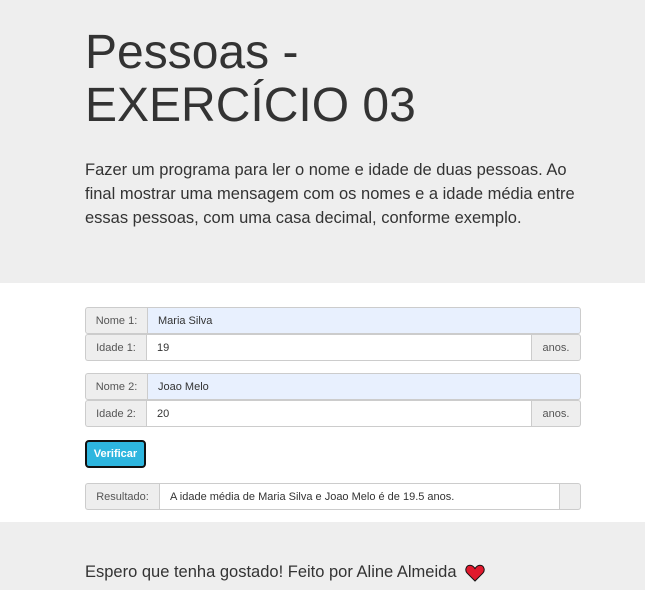 The image size is (645, 590). What do you see at coordinates (115, 454) in the screenshot?
I see `verificar-button: Verificar` at bounding box center [115, 454].